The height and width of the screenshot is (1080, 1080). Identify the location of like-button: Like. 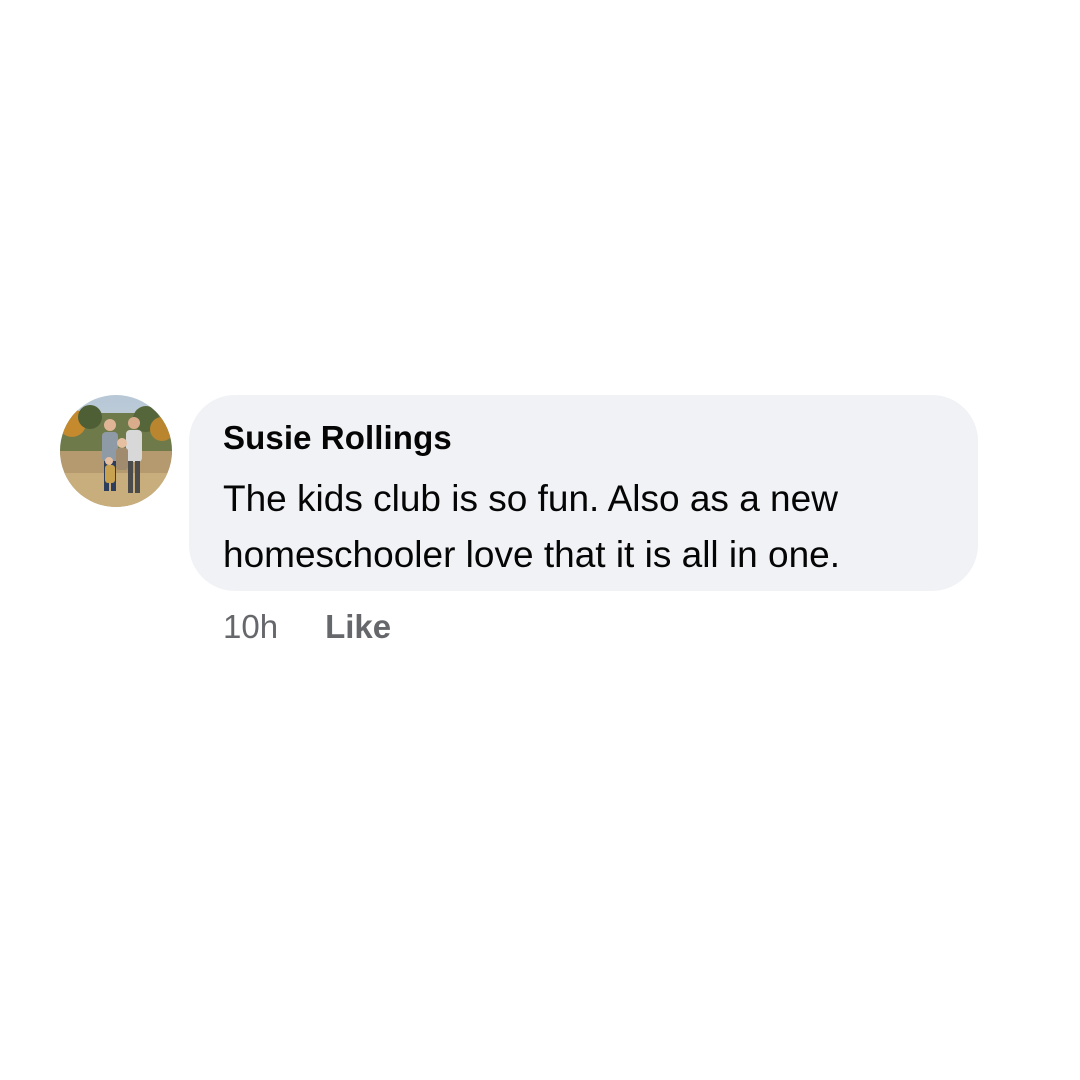
(358, 627).